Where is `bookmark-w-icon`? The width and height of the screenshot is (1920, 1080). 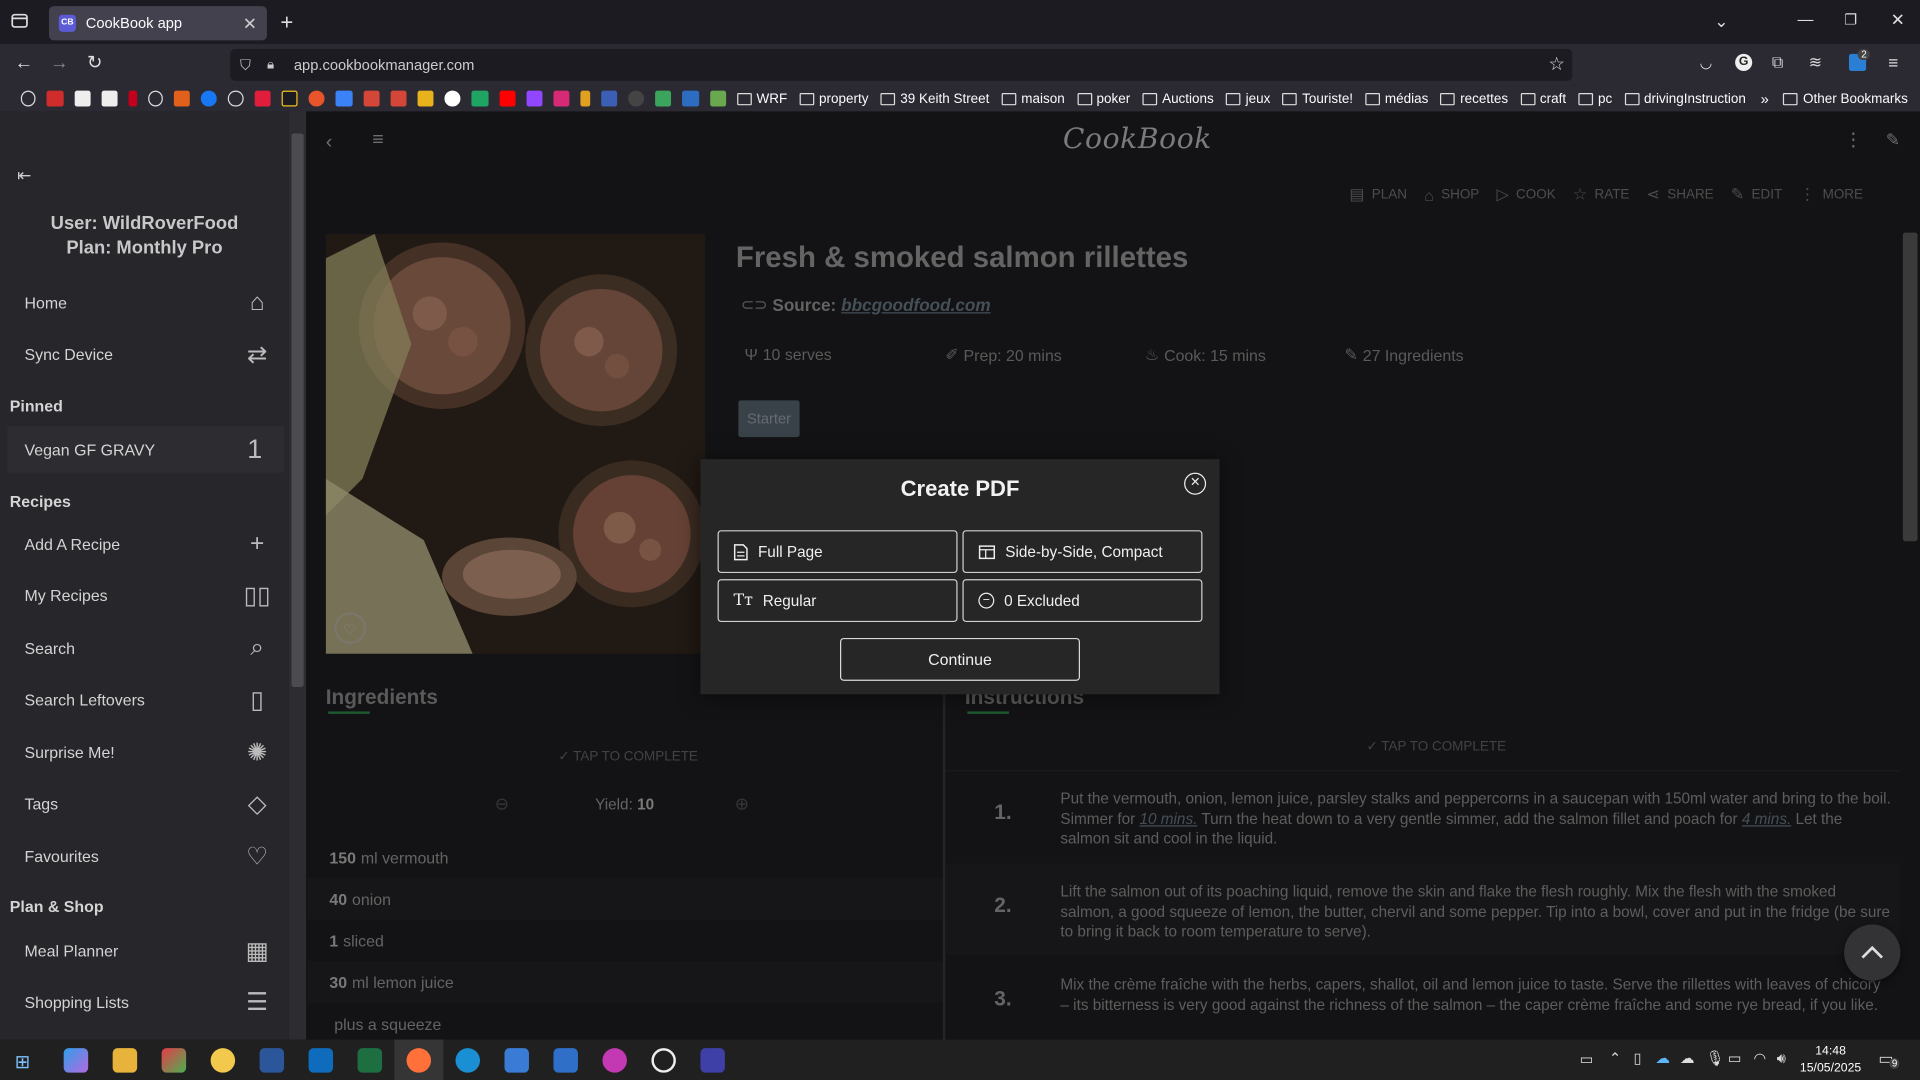 bookmark-w-icon is located at coordinates (181, 98).